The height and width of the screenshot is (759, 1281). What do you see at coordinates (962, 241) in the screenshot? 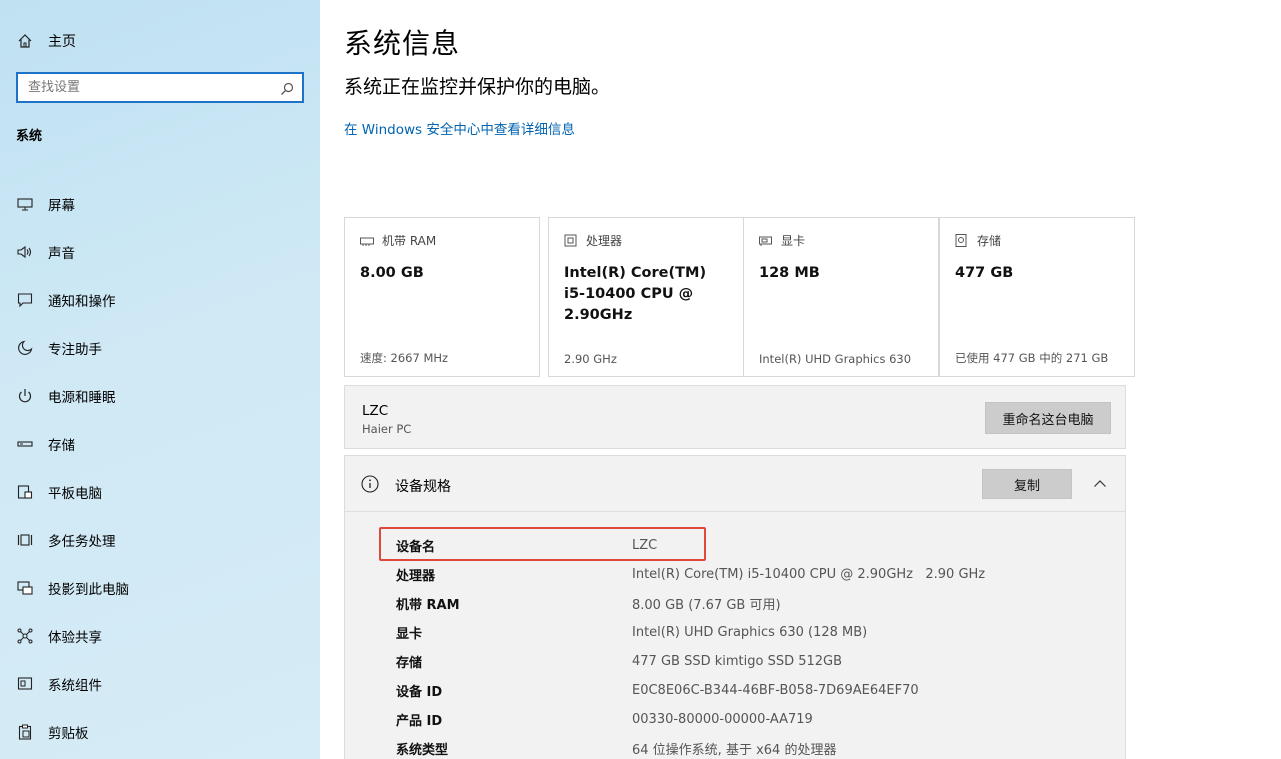
I see `hard-drive-icon` at bounding box center [962, 241].